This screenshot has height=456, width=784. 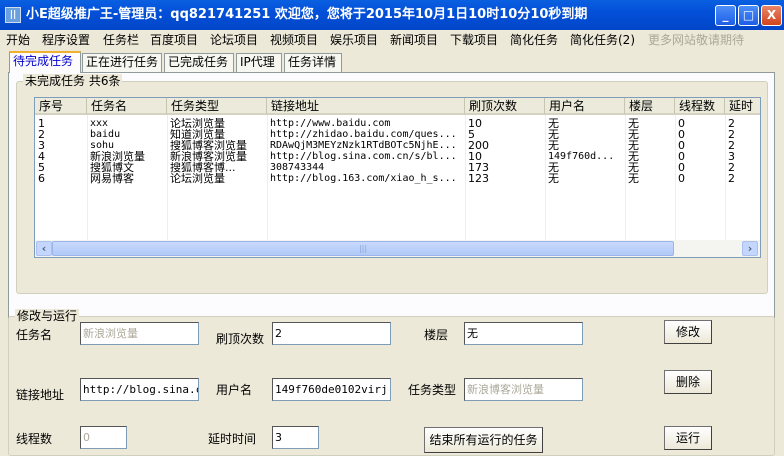 What do you see at coordinates (121, 40) in the screenshot?
I see `menu-taskbar: 任务栏` at bounding box center [121, 40].